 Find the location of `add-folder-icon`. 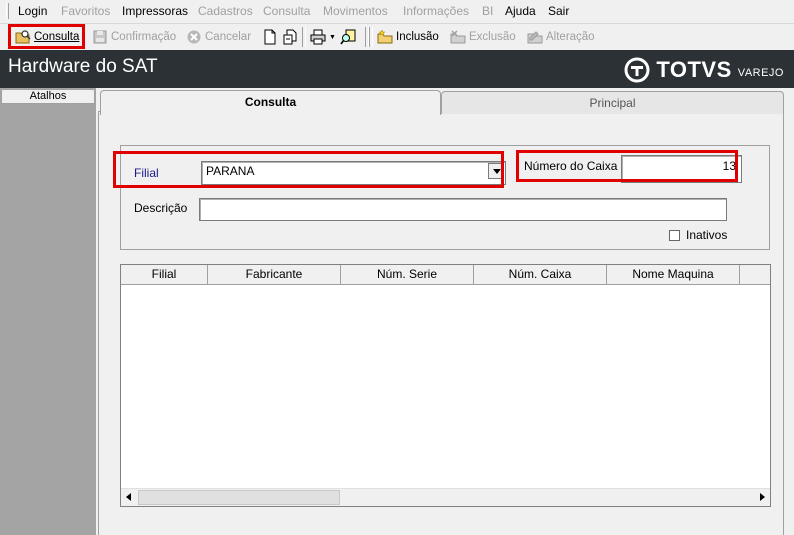

add-folder-icon is located at coordinates (385, 37).